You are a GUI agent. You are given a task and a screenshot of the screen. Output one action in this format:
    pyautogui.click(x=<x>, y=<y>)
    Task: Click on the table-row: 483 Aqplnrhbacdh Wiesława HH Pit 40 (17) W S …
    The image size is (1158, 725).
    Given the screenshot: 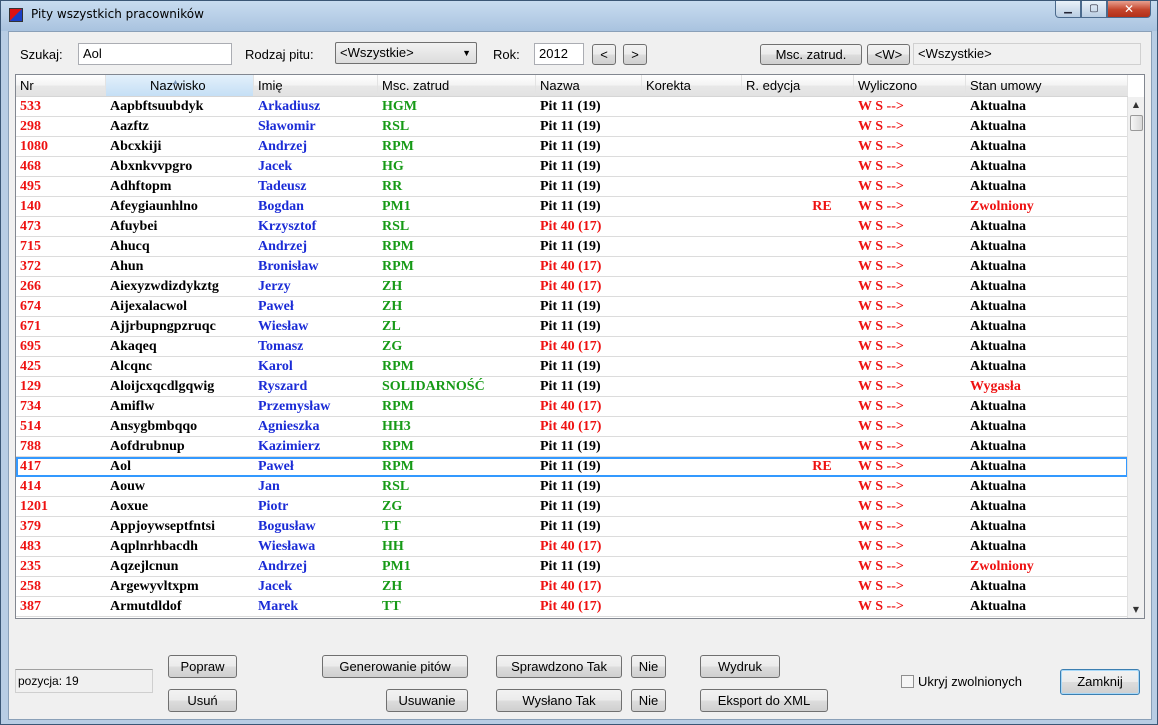 What is the action you would take?
    pyautogui.click(x=572, y=547)
    